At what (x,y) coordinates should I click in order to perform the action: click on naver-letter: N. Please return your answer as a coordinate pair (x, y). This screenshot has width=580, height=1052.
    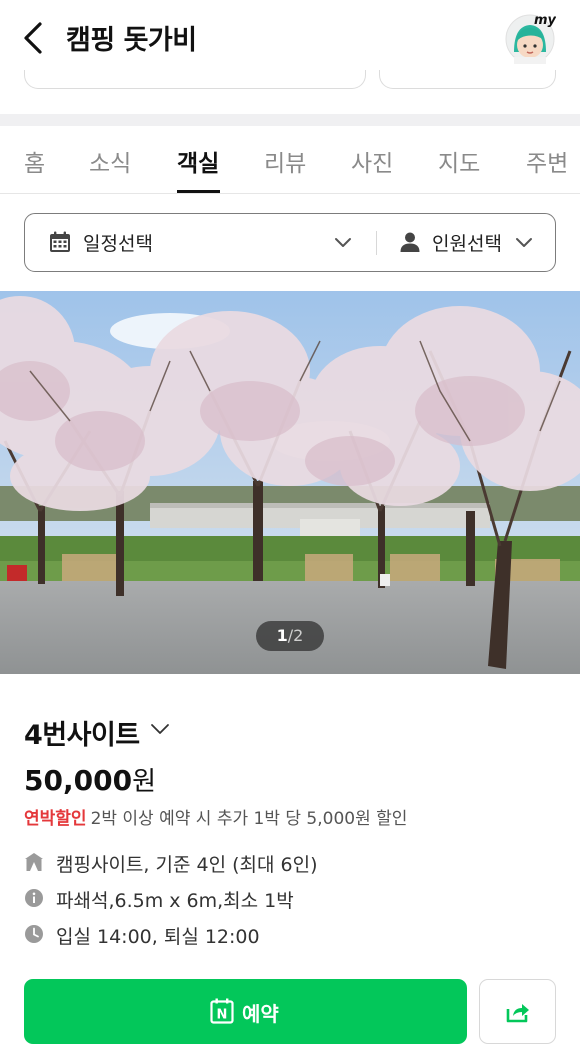
    Looking at the image, I should click on (222, 1015).